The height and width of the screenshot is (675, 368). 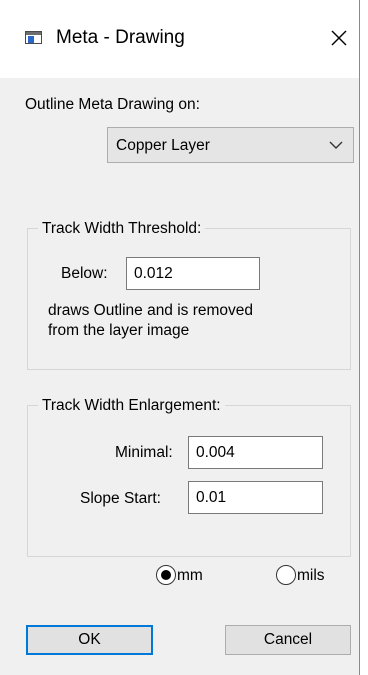 What do you see at coordinates (89, 640) in the screenshot?
I see `ok-button: OK` at bounding box center [89, 640].